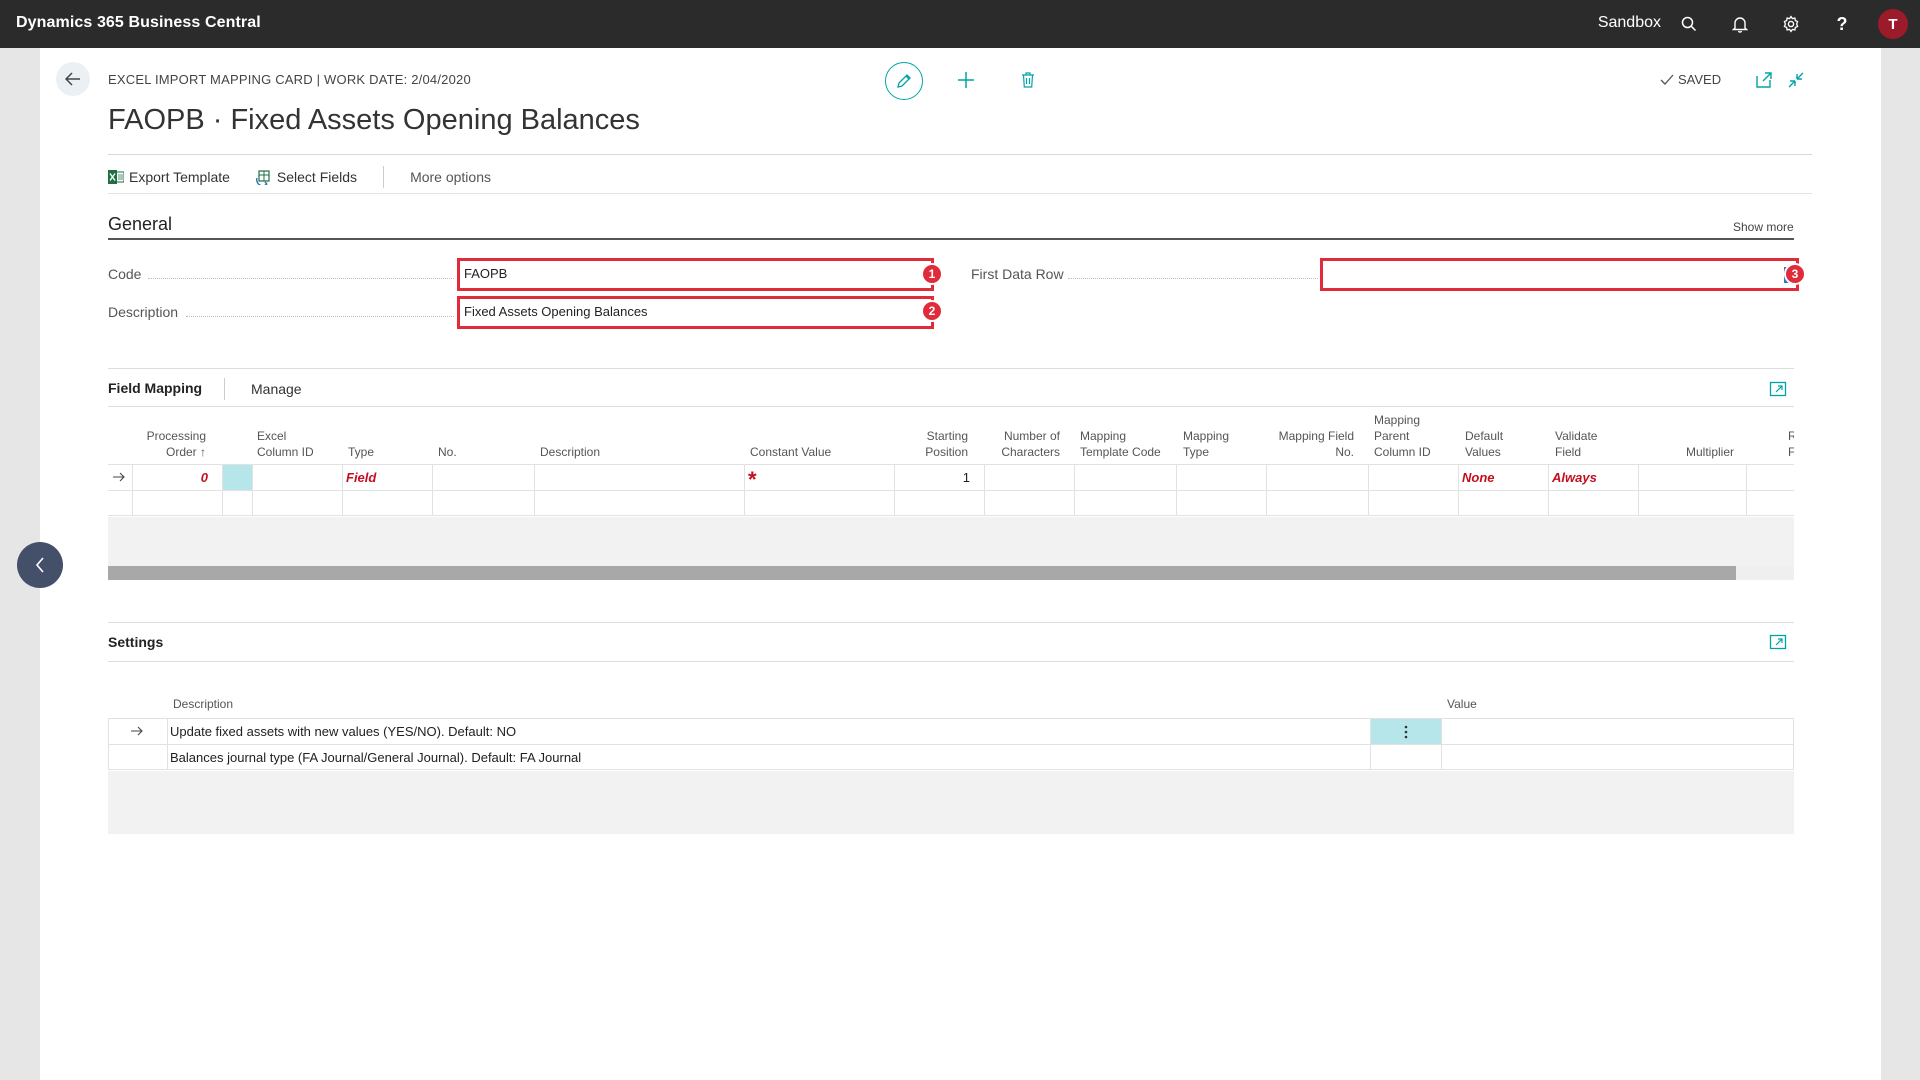 The height and width of the screenshot is (1080, 1920). What do you see at coordinates (155, 388) in the screenshot?
I see `field-mapping-title: Field Mapping` at bounding box center [155, 388].